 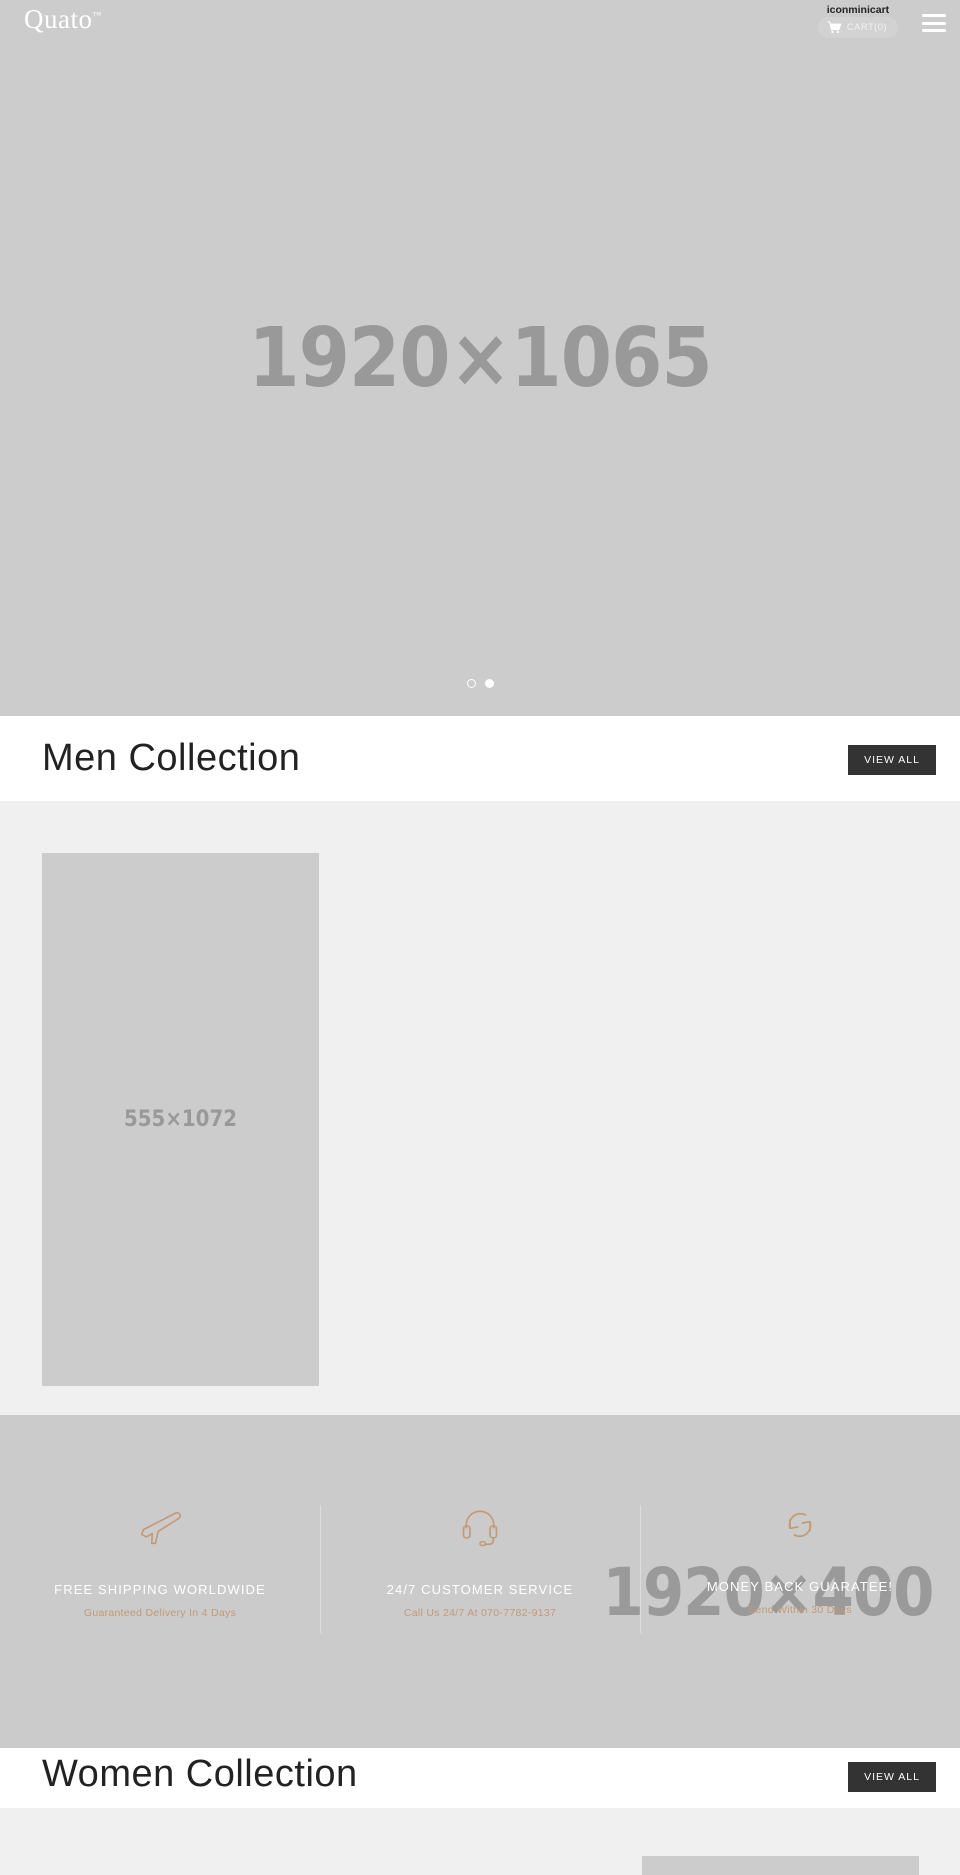 What do you see at coordinates (800, 1525) in the screenshot?
I see `return-arrows-icon` at bounding box center [800, 1525].